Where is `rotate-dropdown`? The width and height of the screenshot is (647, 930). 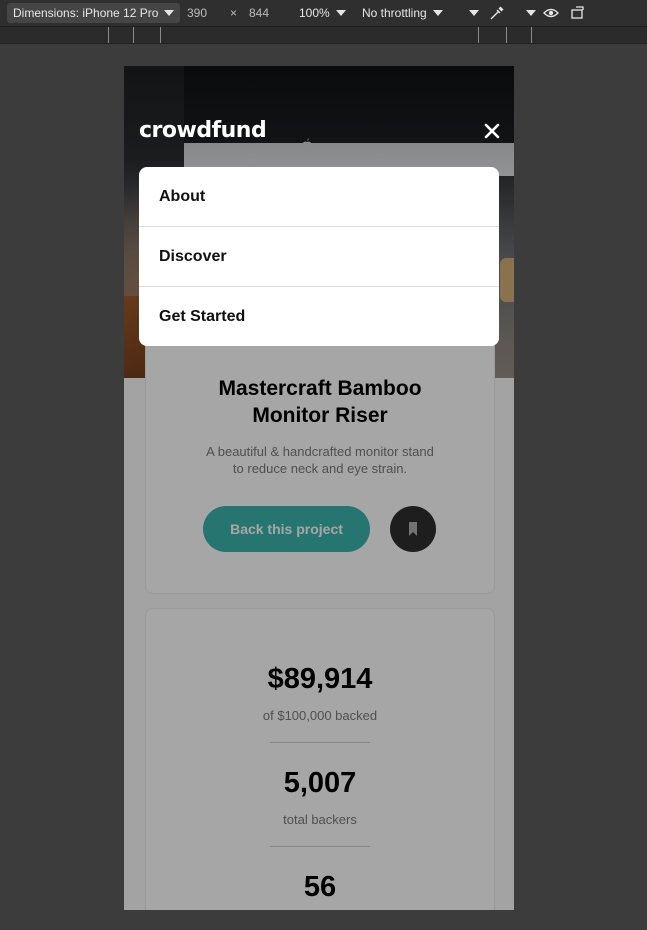 rotate-dropdown is located at coordinates (528, 13).